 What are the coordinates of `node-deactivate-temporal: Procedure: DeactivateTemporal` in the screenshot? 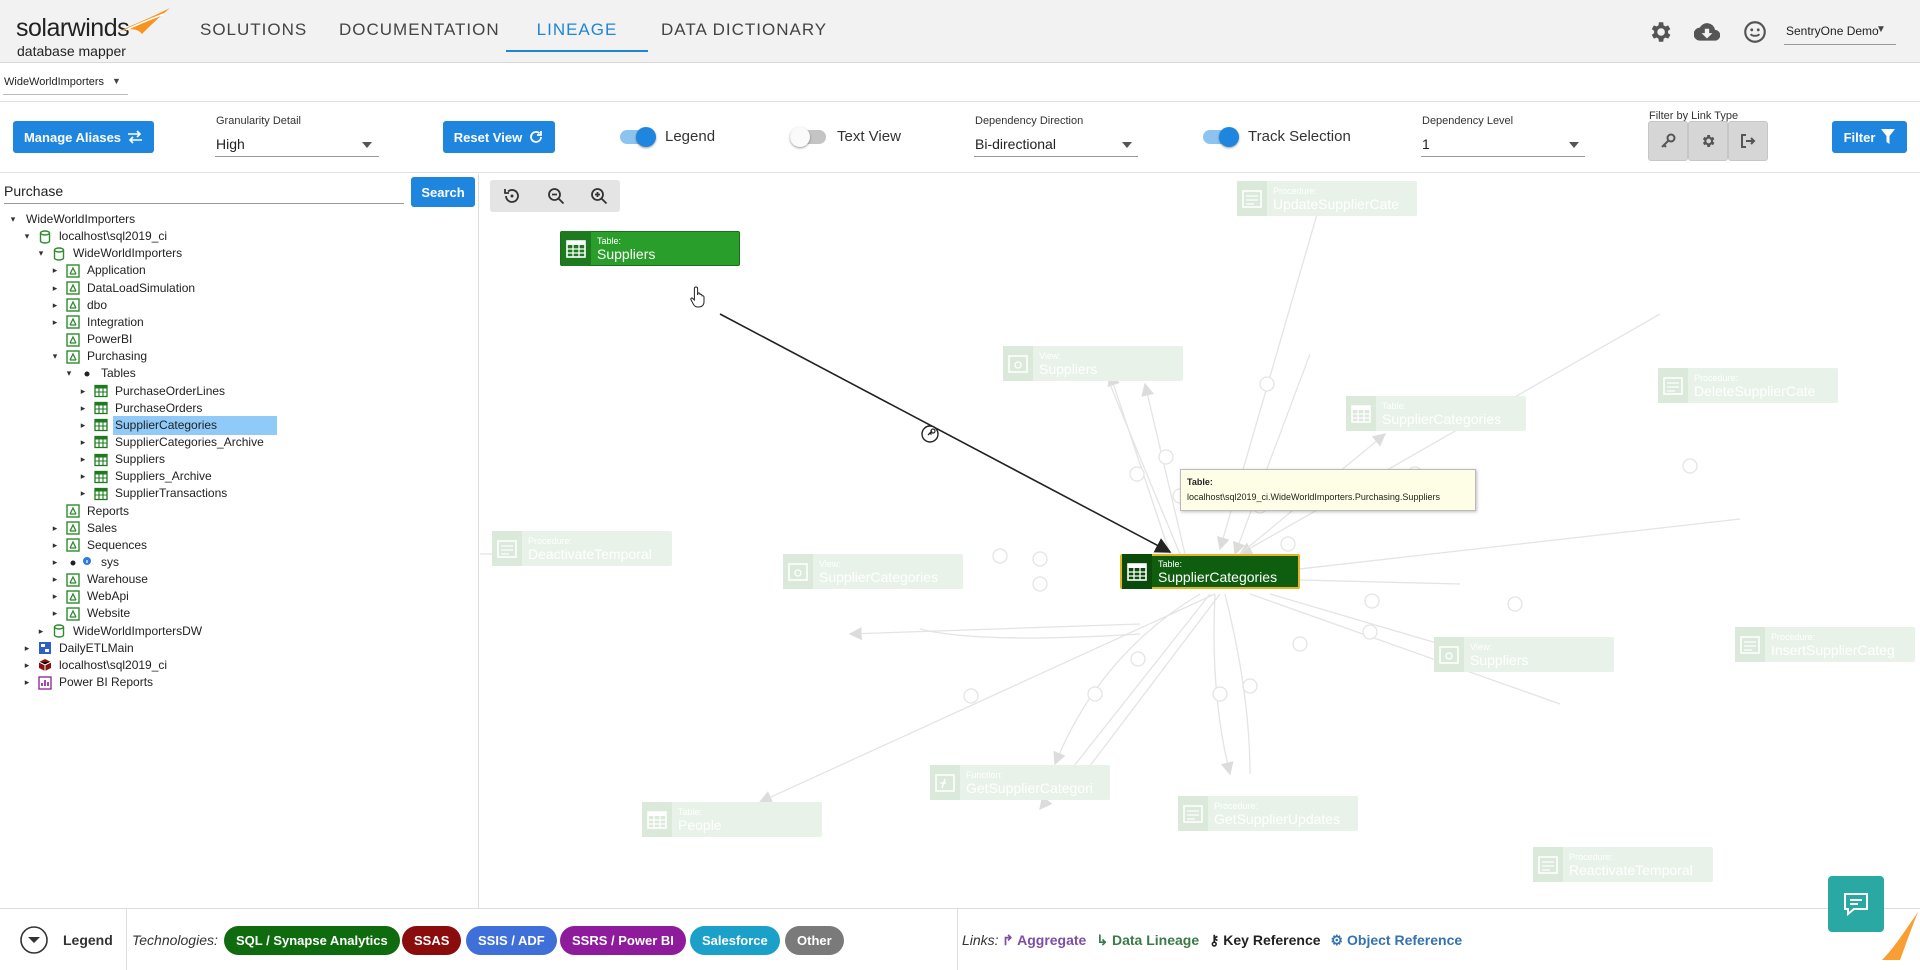 It's located at (582, 548).